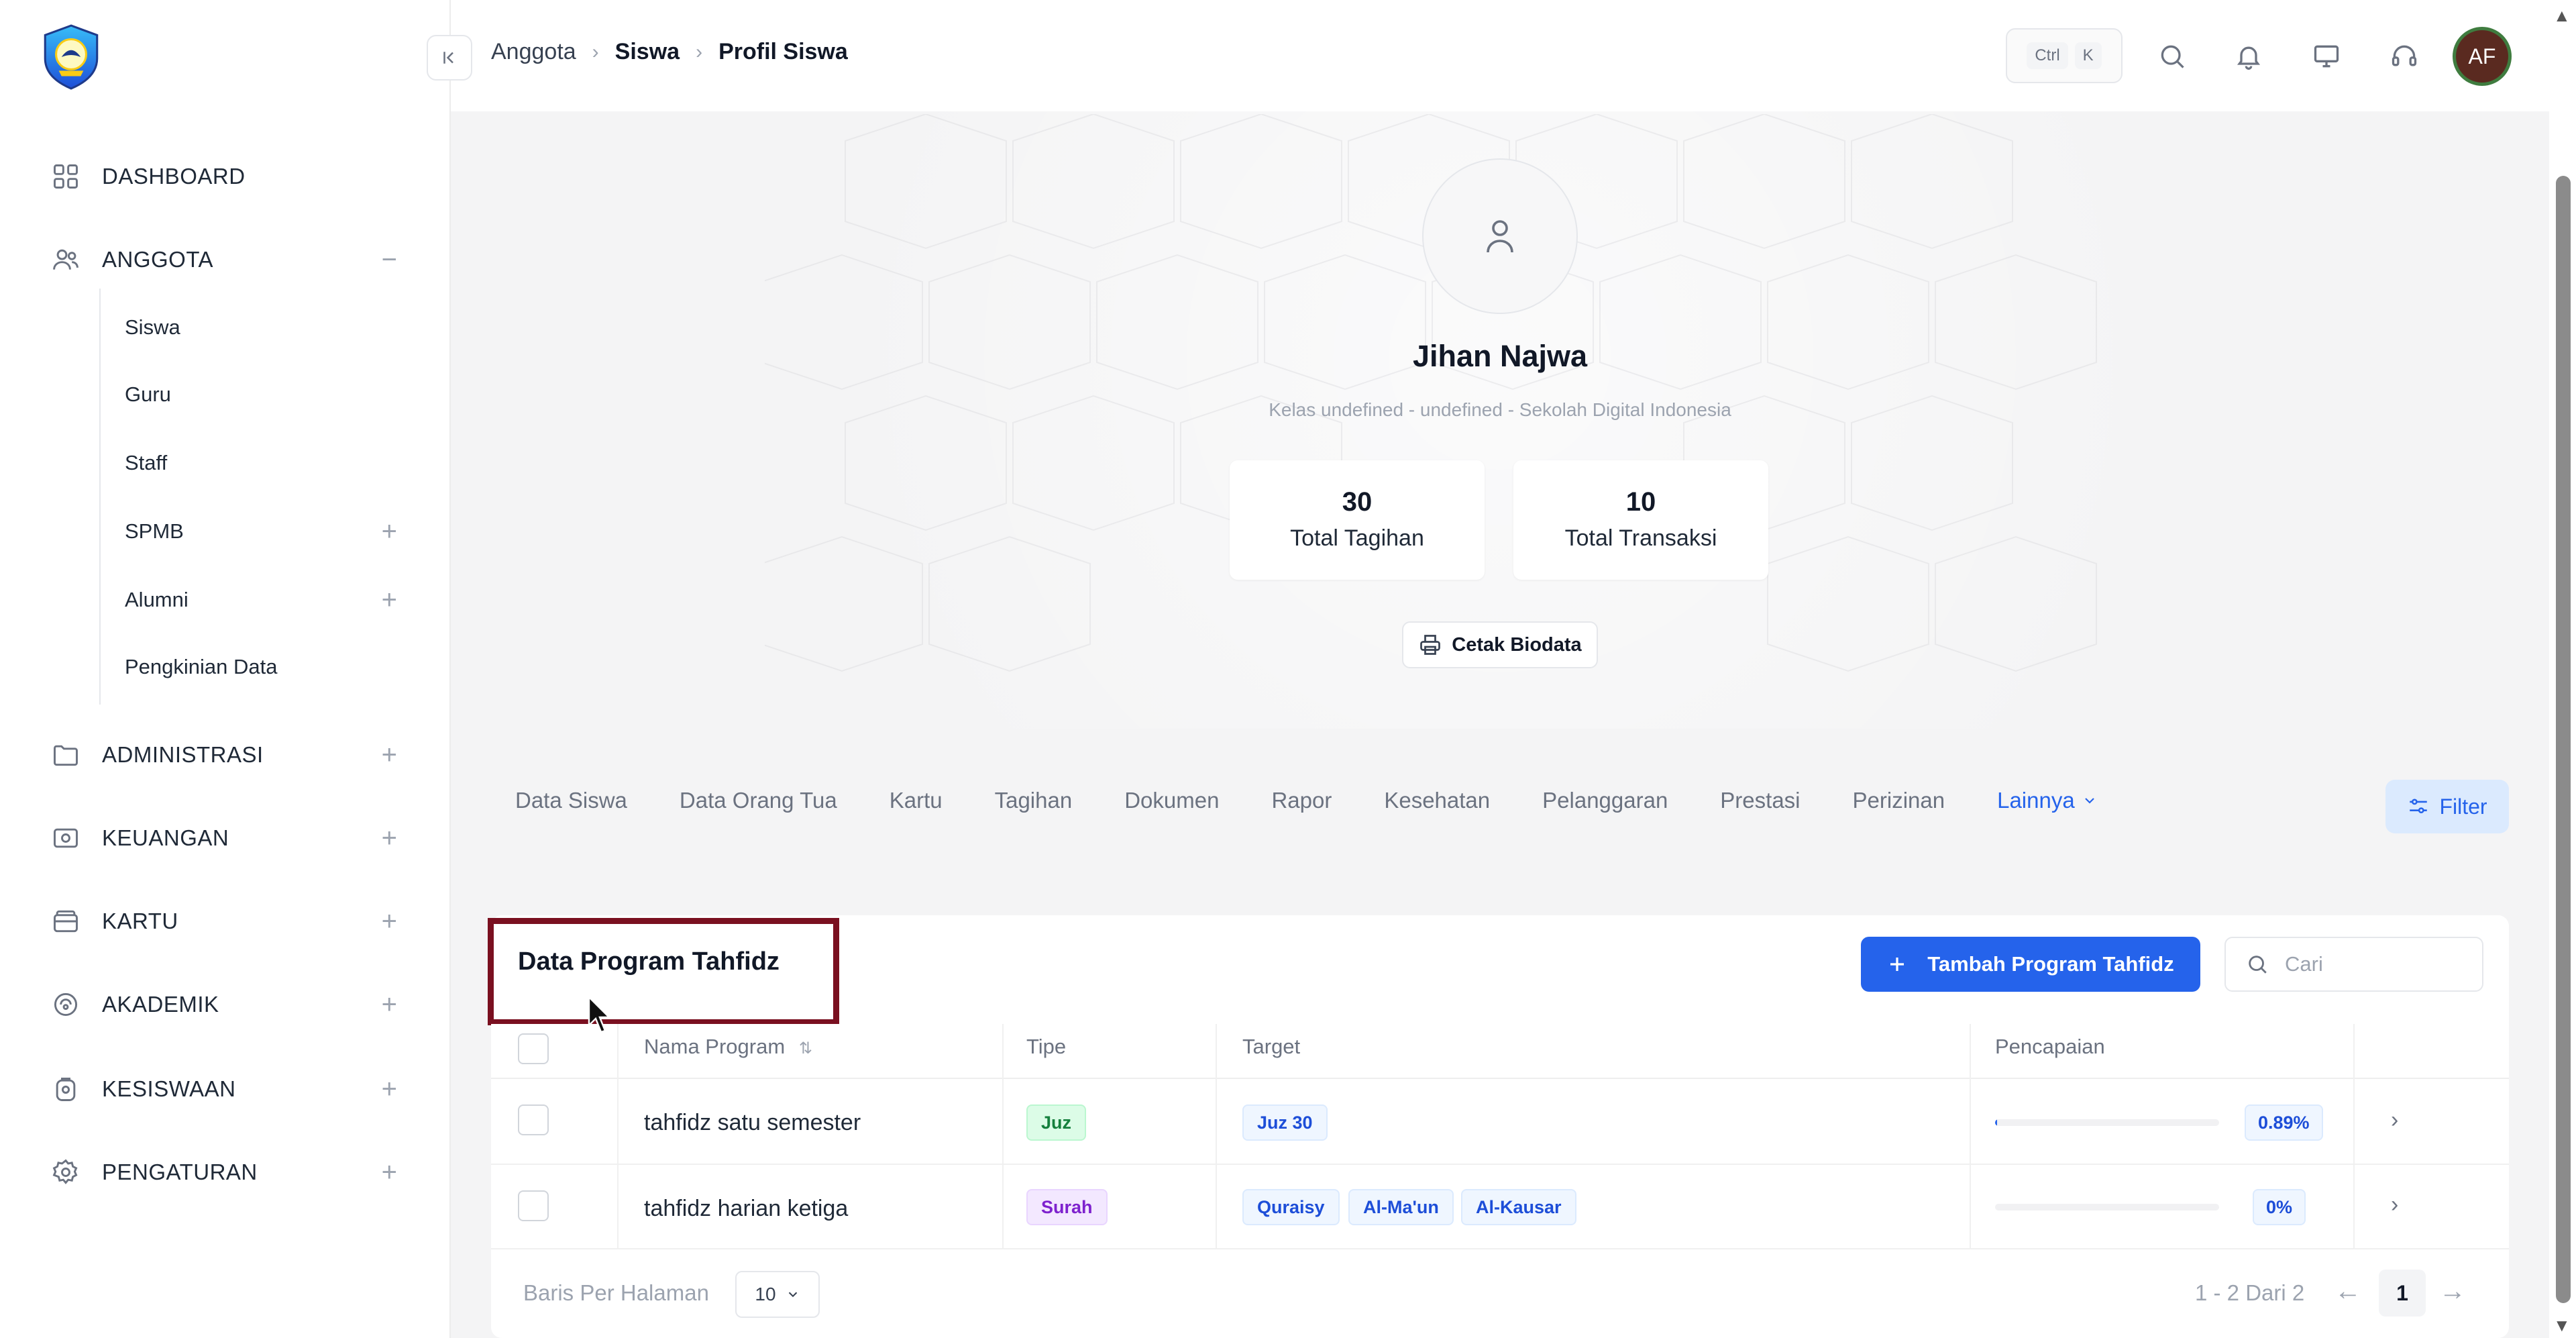 The width and height of the screenshot is (2576, 1338). I want to click on scrollbar-thumb, so click(2563, 739).